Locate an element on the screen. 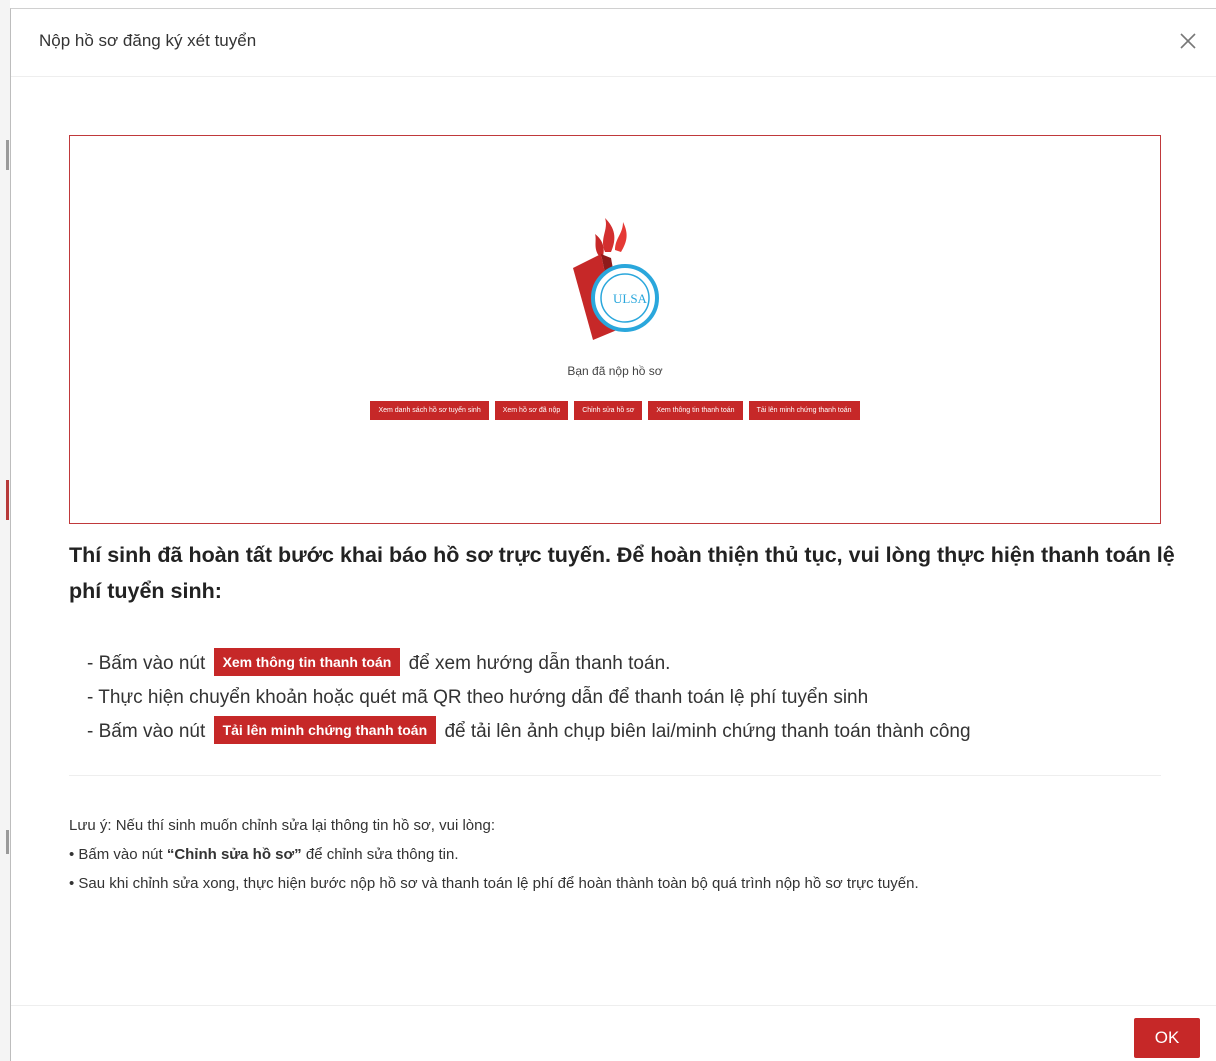 Image resolution: width=1216 pixels, height=1061 pixels. divider is located at coordinates (615, 775).